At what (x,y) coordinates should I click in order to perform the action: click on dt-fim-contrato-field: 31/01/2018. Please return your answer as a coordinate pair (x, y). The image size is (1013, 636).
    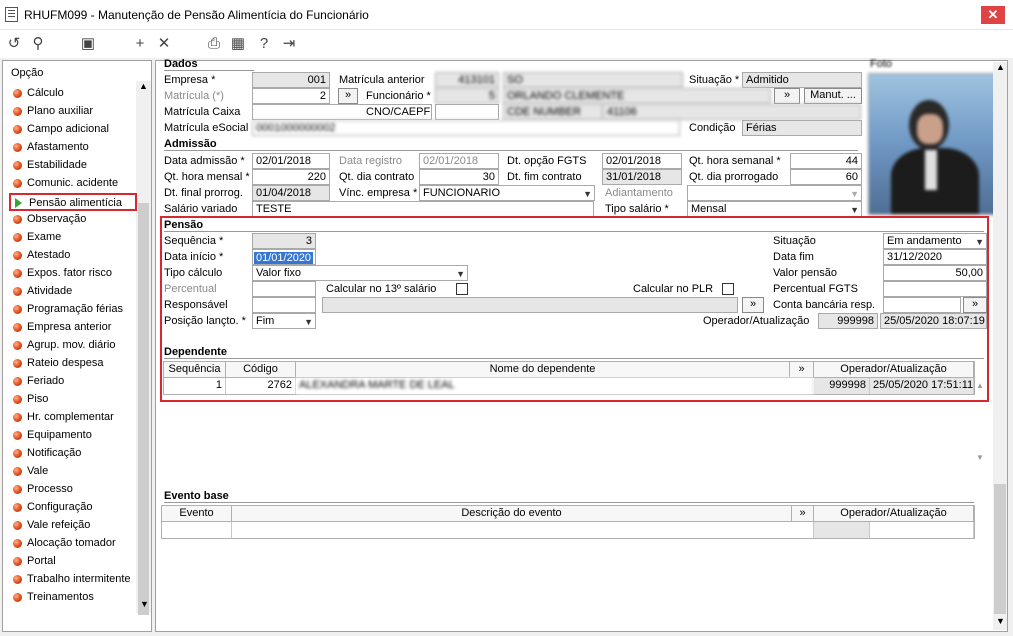
    Looking at the image, I should click on (642, 177).